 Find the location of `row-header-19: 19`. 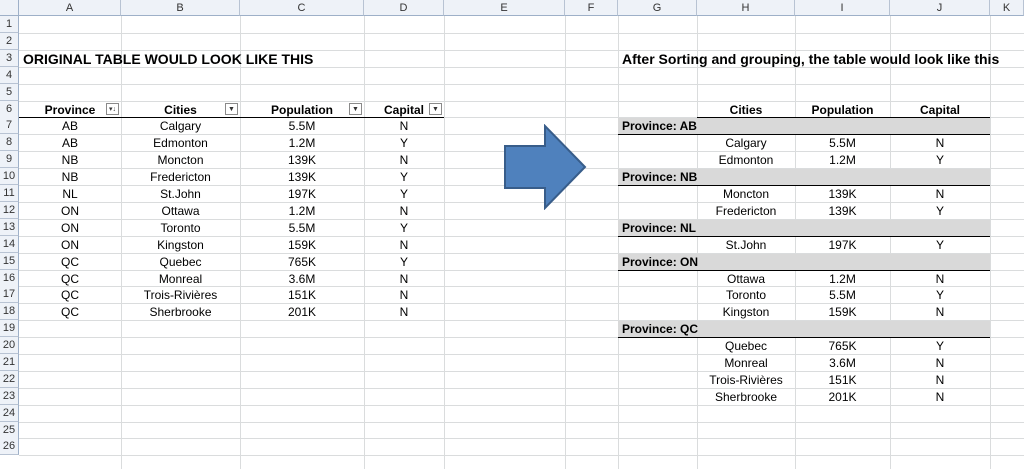

row-header-19: 19 is located at coordinates (9, 328).